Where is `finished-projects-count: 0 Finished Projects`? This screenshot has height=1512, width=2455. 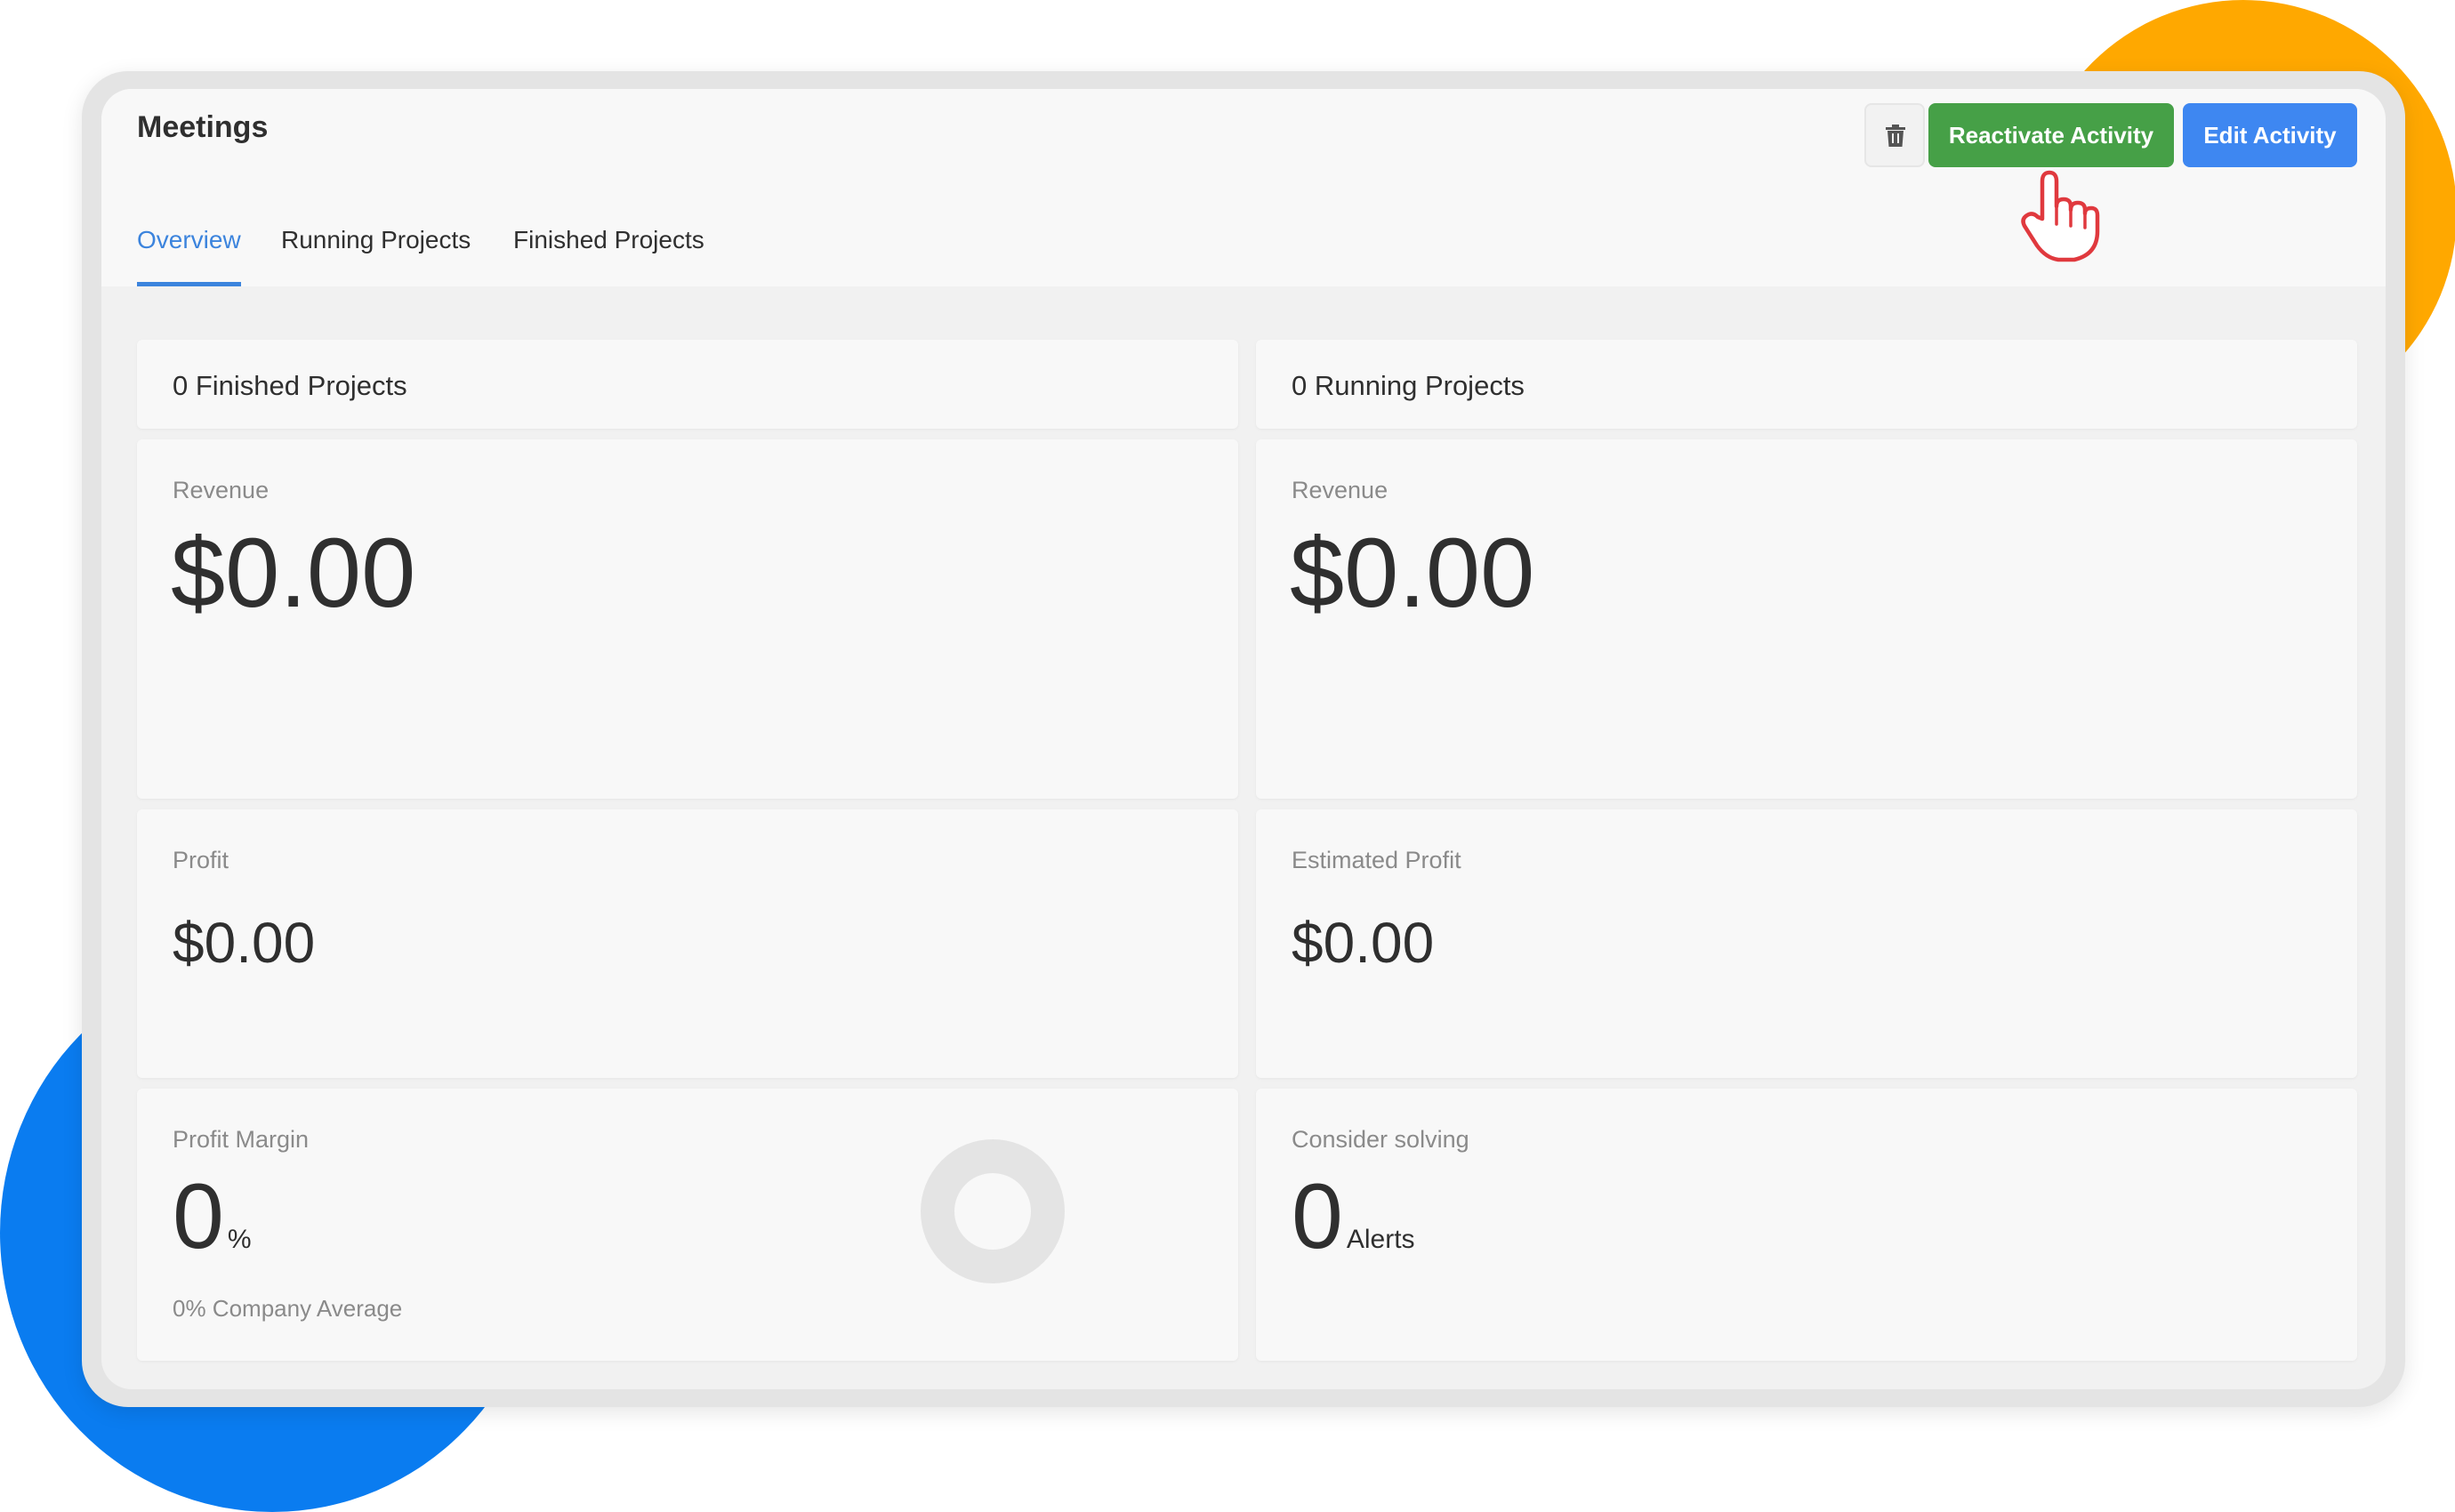
finished-projects-count: 0 Finished Projects is located at coordinates (290, 385).